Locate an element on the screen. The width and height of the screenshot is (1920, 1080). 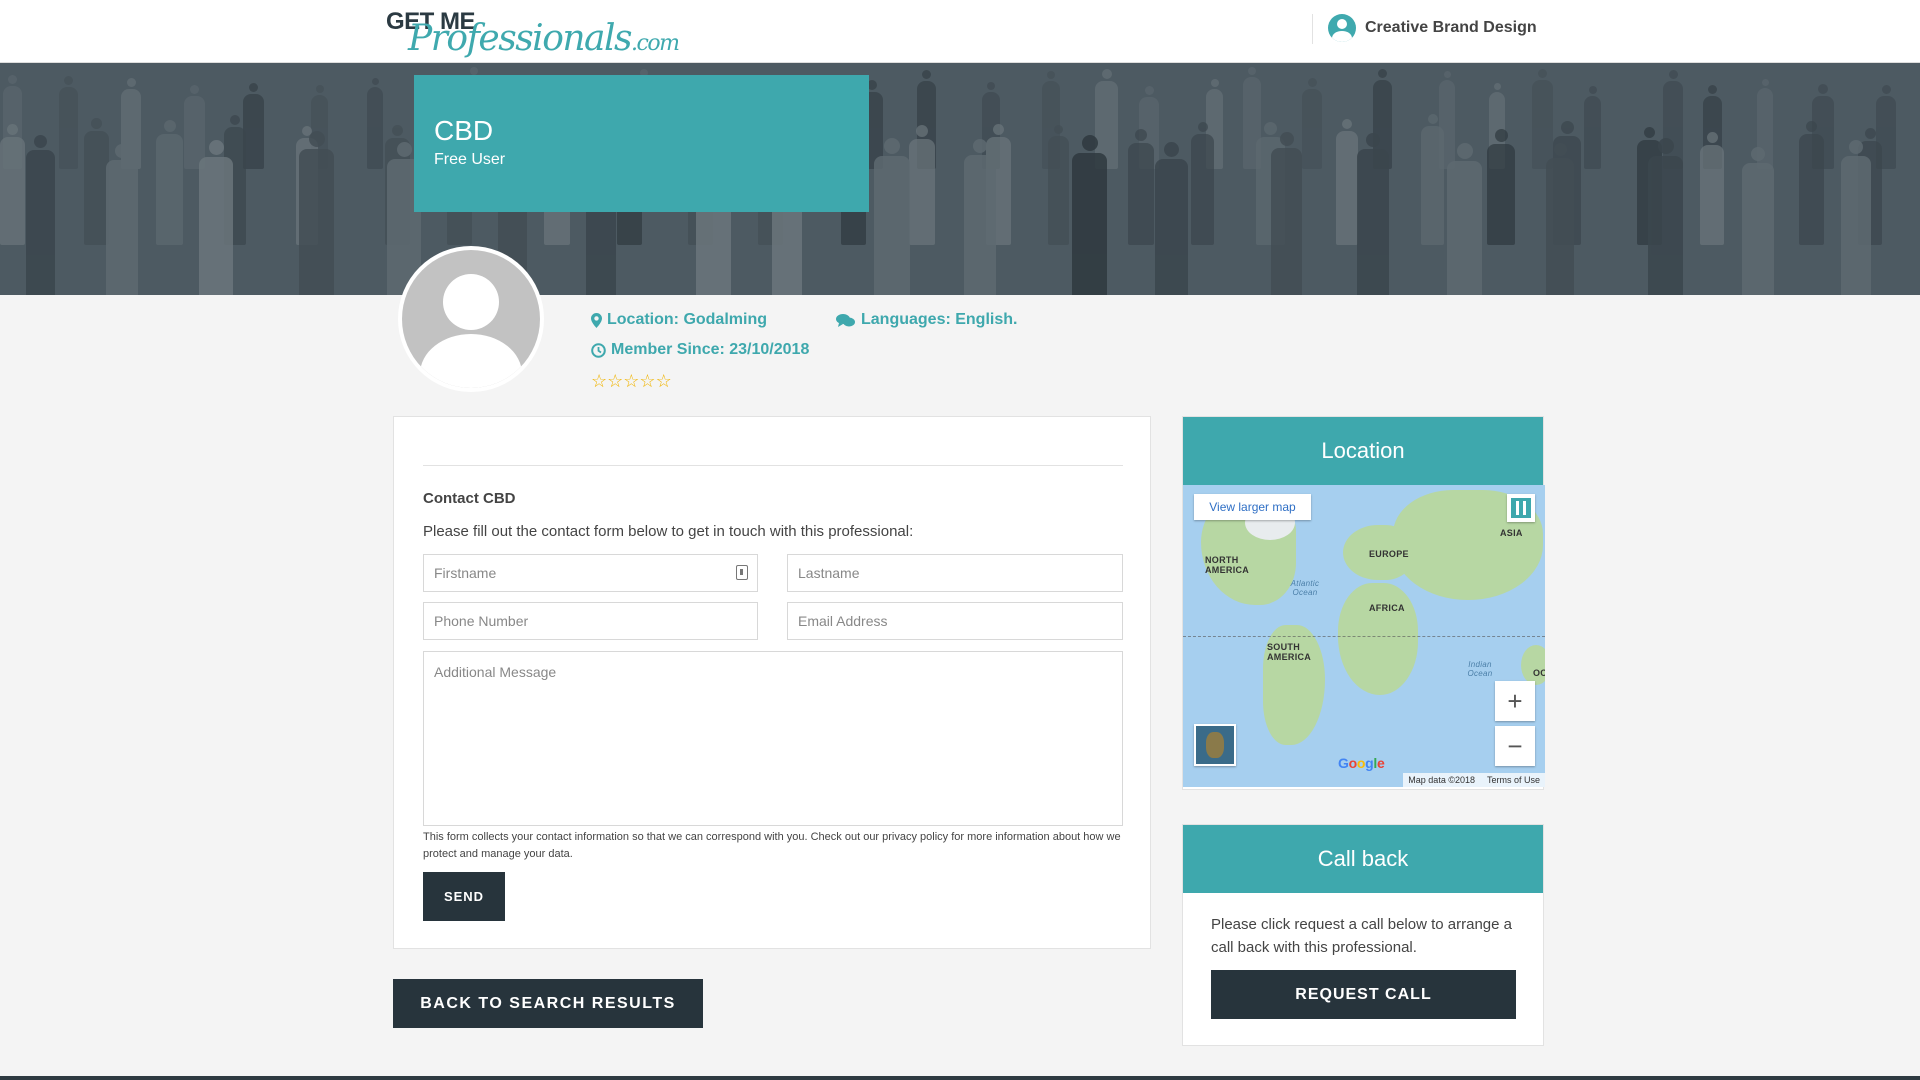
terms-of-use-link: Terms of Use is located at coordinates (1513, 780).